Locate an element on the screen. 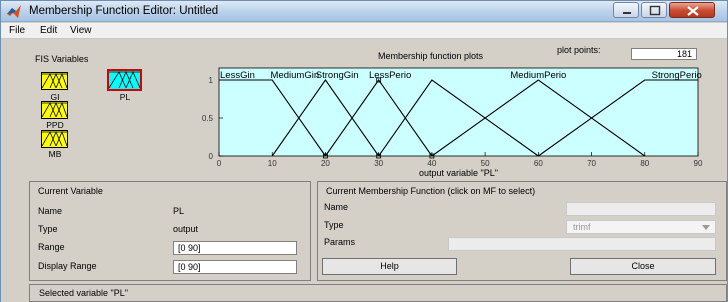 The image size is (728, 302). x-tick-label: 20 is located at coordinates (325, 163).